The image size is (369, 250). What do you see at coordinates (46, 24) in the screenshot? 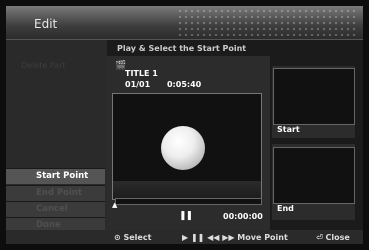
I see `screen-title: Edit` at bounding box center [46, 24].